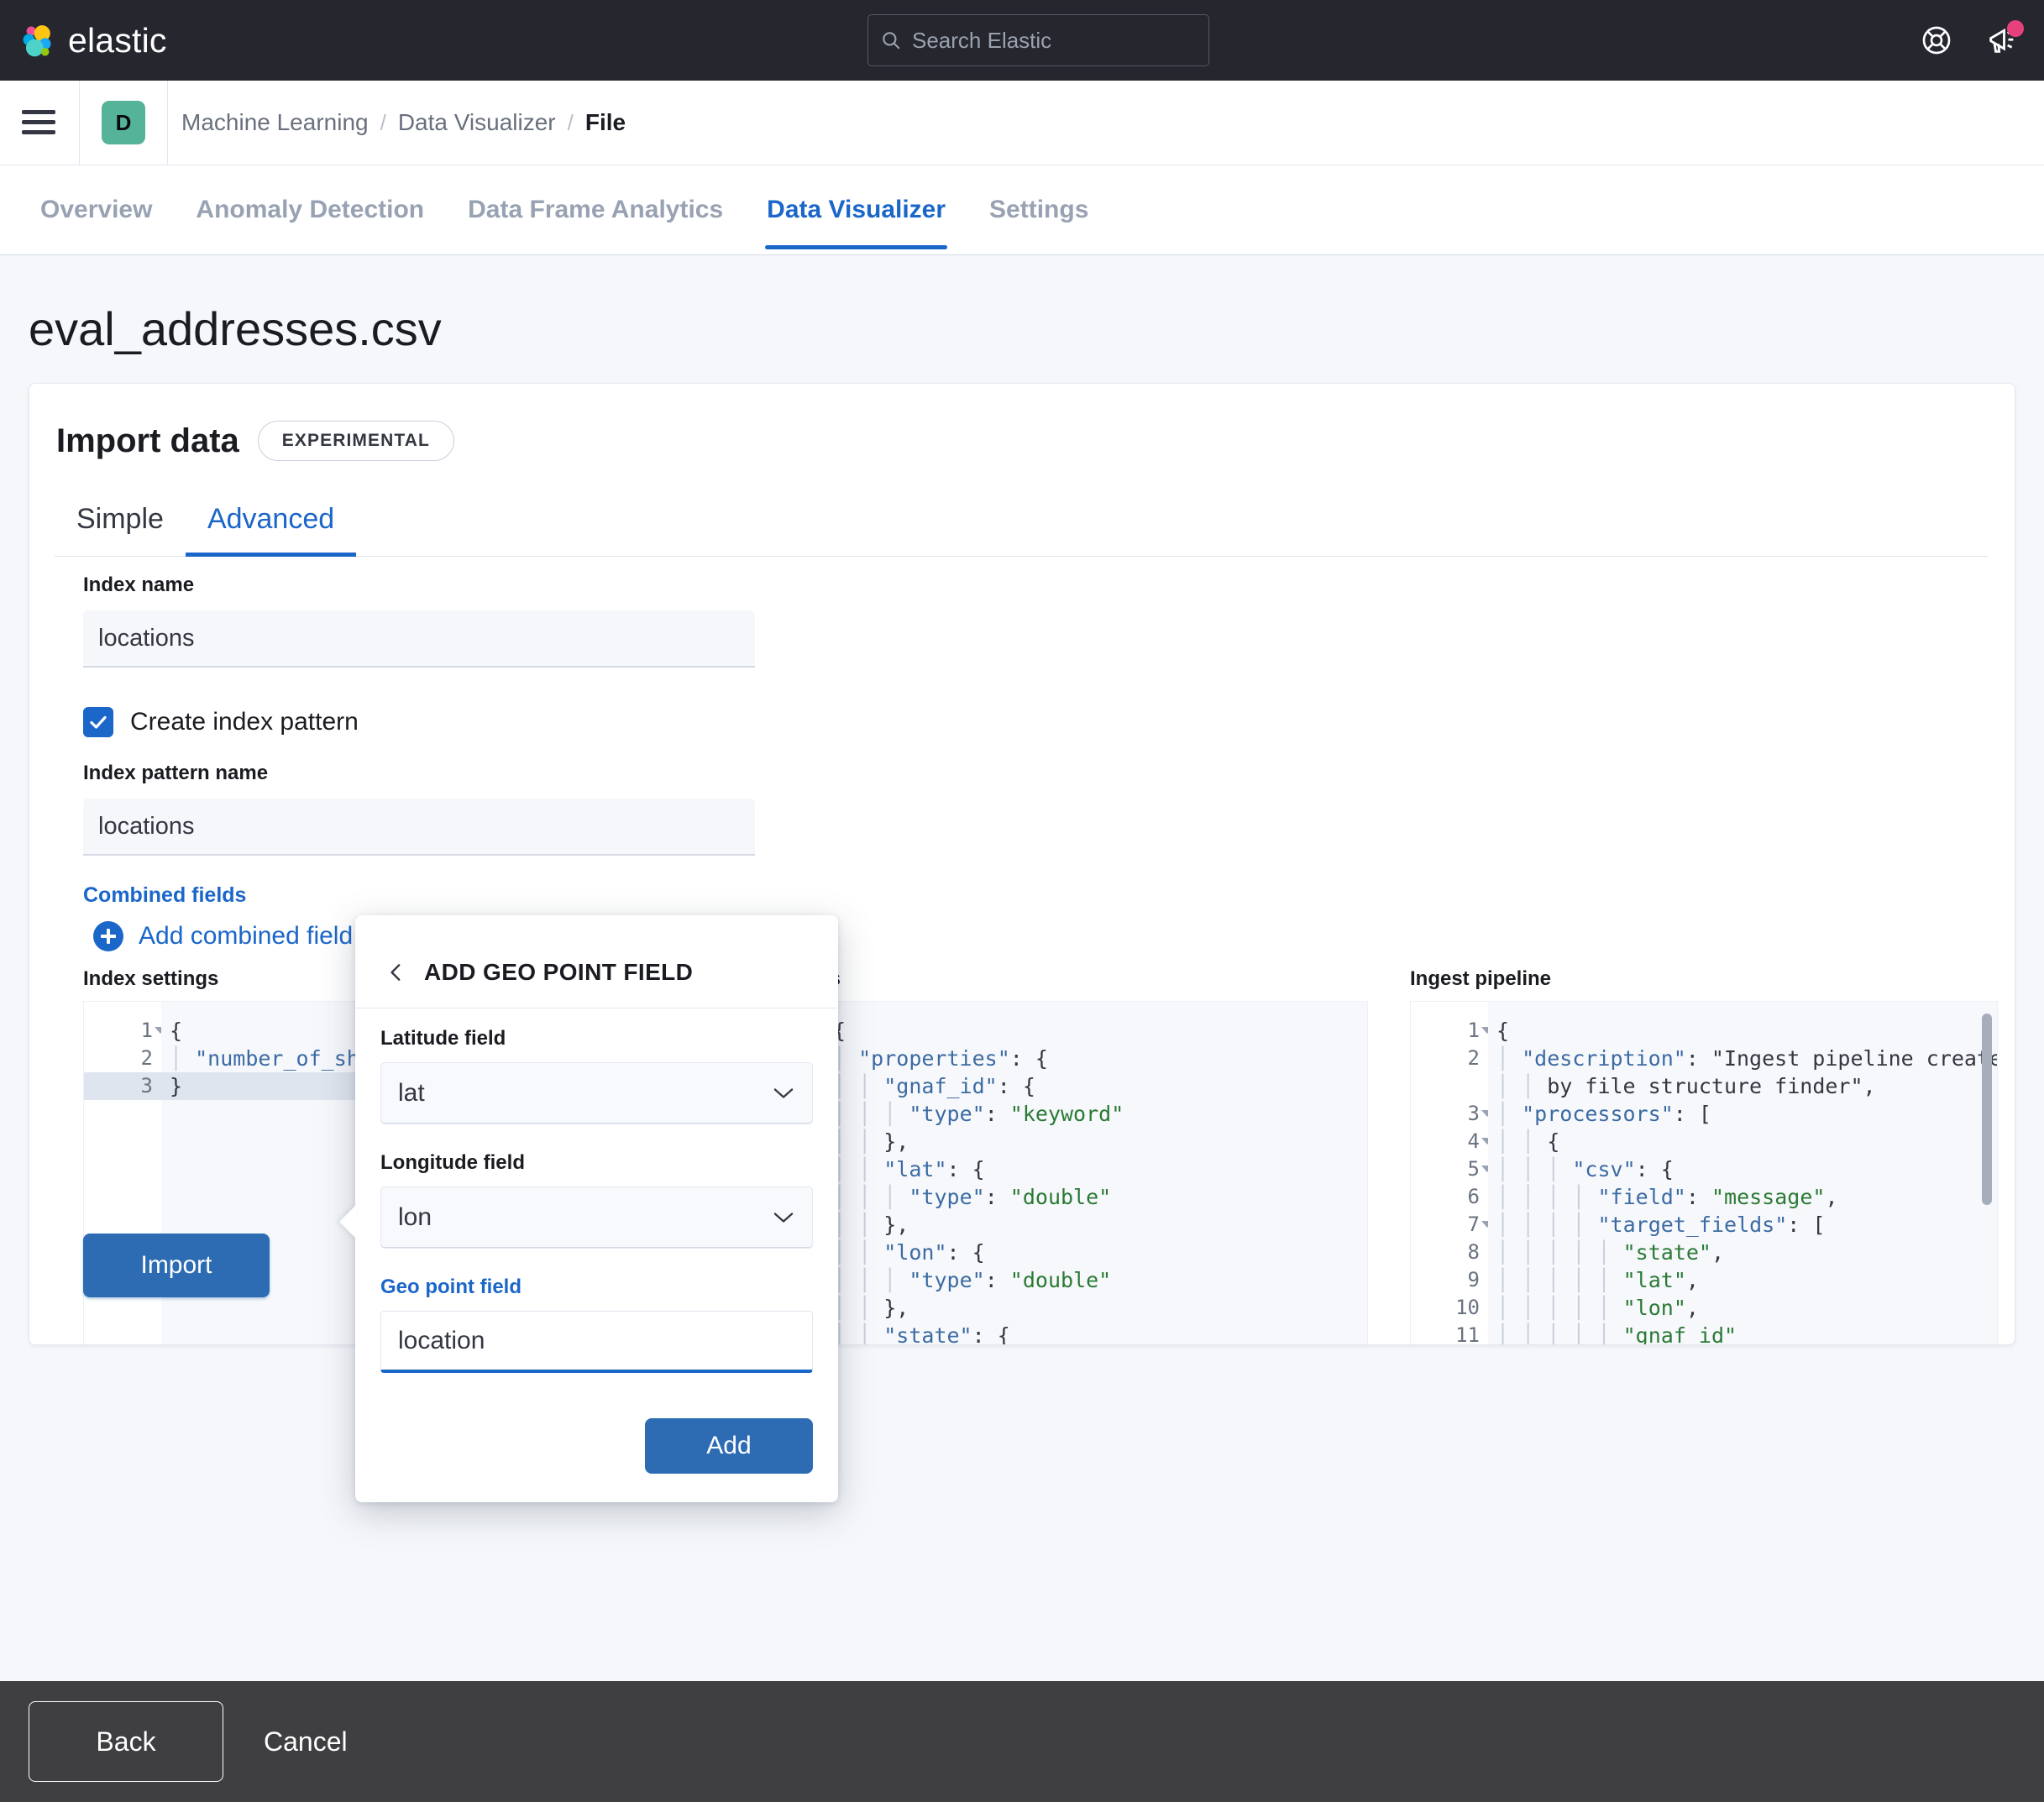 The width and height of the screenshot is (2044, 1802). I want to click on index-name-input: locations, so click(419, 639).